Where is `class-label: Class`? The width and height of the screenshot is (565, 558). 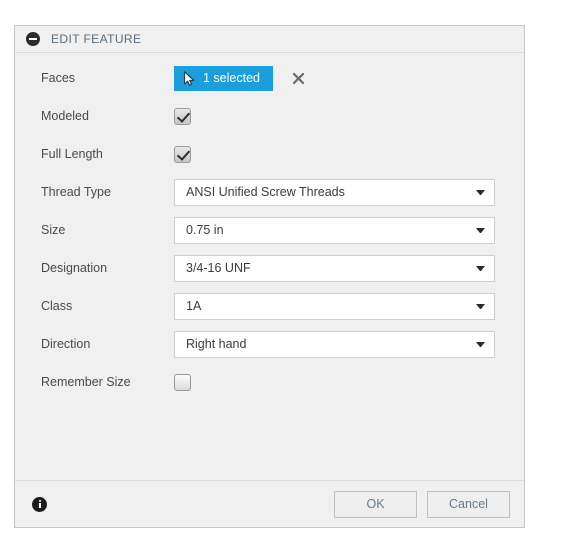
class-label: Class is located at coordinates (57, 306).